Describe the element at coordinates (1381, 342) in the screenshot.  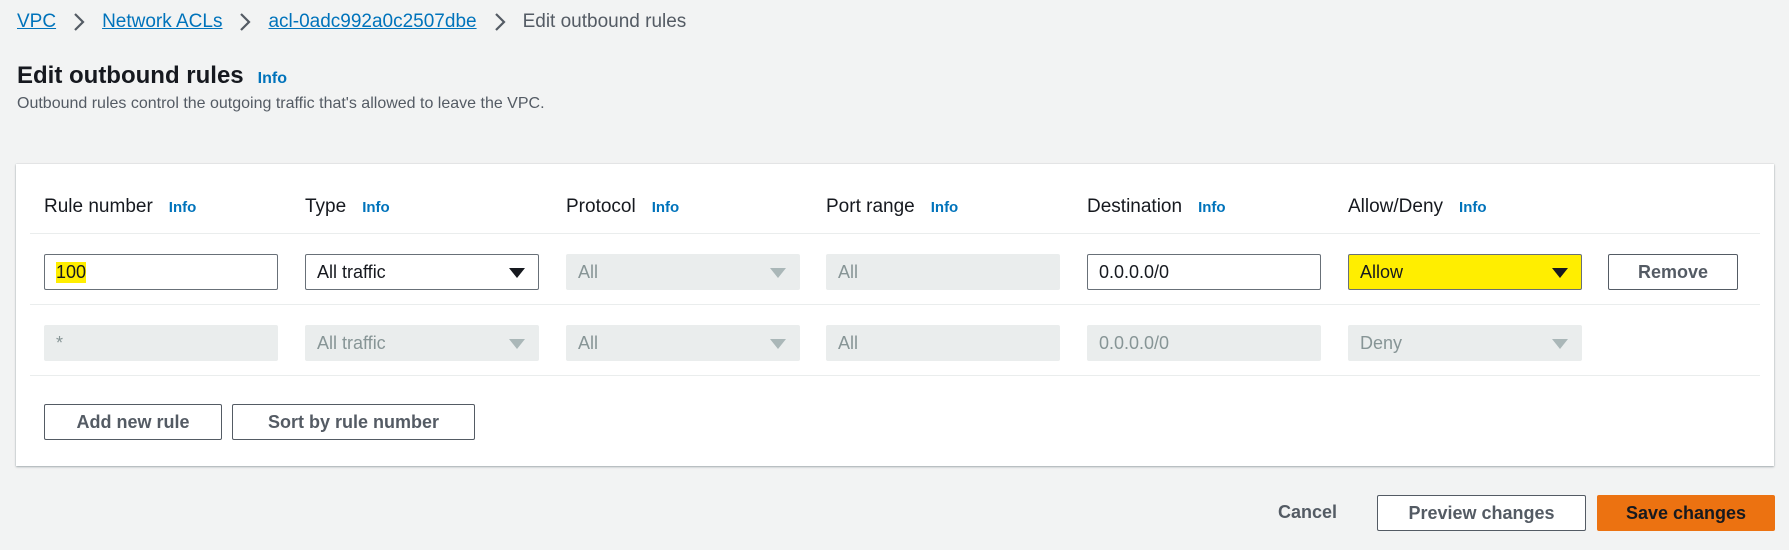
I see `default-allow-deny-value: Deny` at that location.